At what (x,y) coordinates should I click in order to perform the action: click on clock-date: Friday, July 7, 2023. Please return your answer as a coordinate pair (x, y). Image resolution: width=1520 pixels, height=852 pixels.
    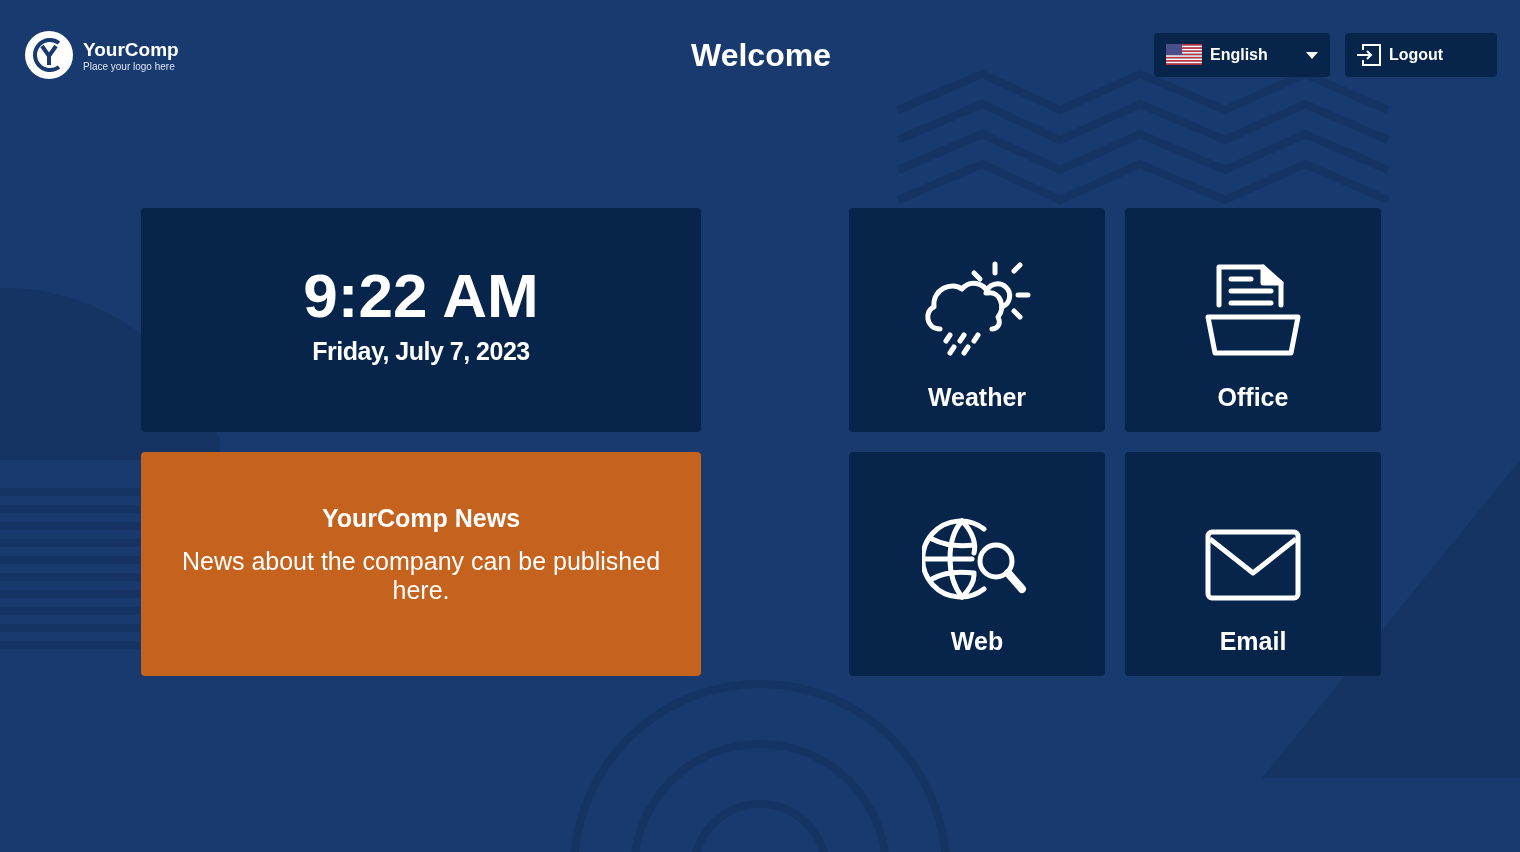
    Looking at the image, I should click on (421, 351).